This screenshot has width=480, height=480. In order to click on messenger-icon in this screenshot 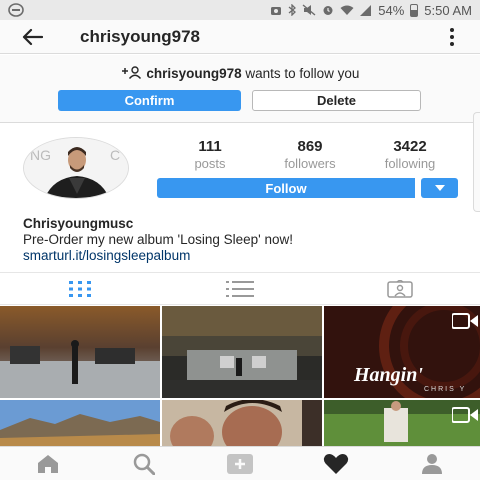, I will do `click(16, 10)`.